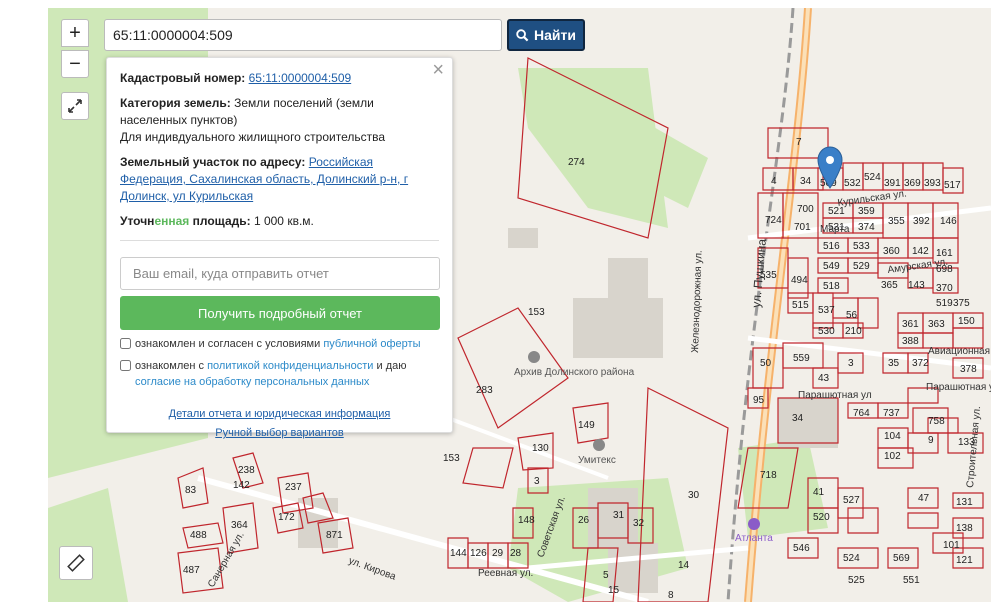 The image size is (991, 602). Describe the element at coordinates (484, 390) in the screenshot. I see `parcel-label: 283` at that location.